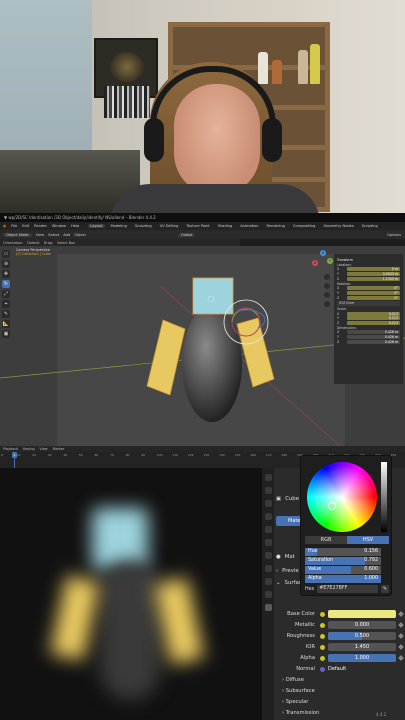 Image resolution: width=405 pixels, height=720 pixels. Describe the element at coordinates (33, 243) in the screenshot. I see `orientation-dropdown: Default` at that location.